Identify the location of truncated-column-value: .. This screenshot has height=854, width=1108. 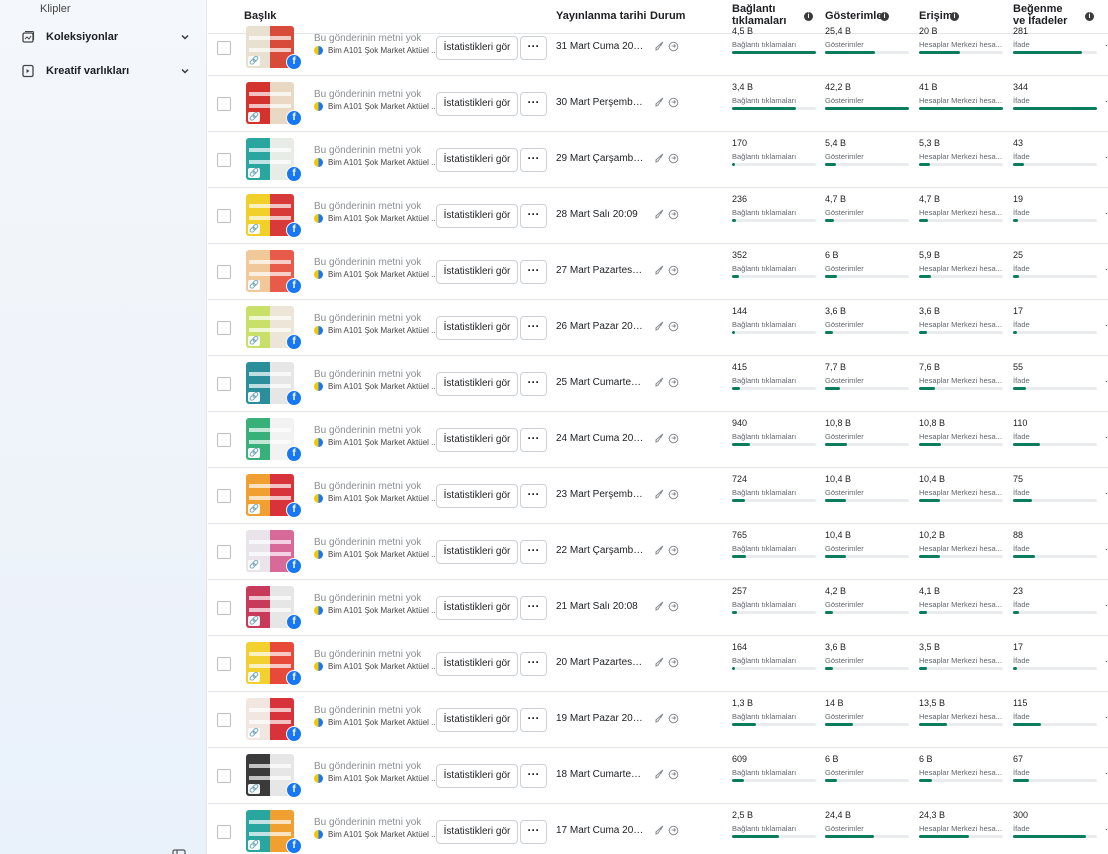
(1106, 771).